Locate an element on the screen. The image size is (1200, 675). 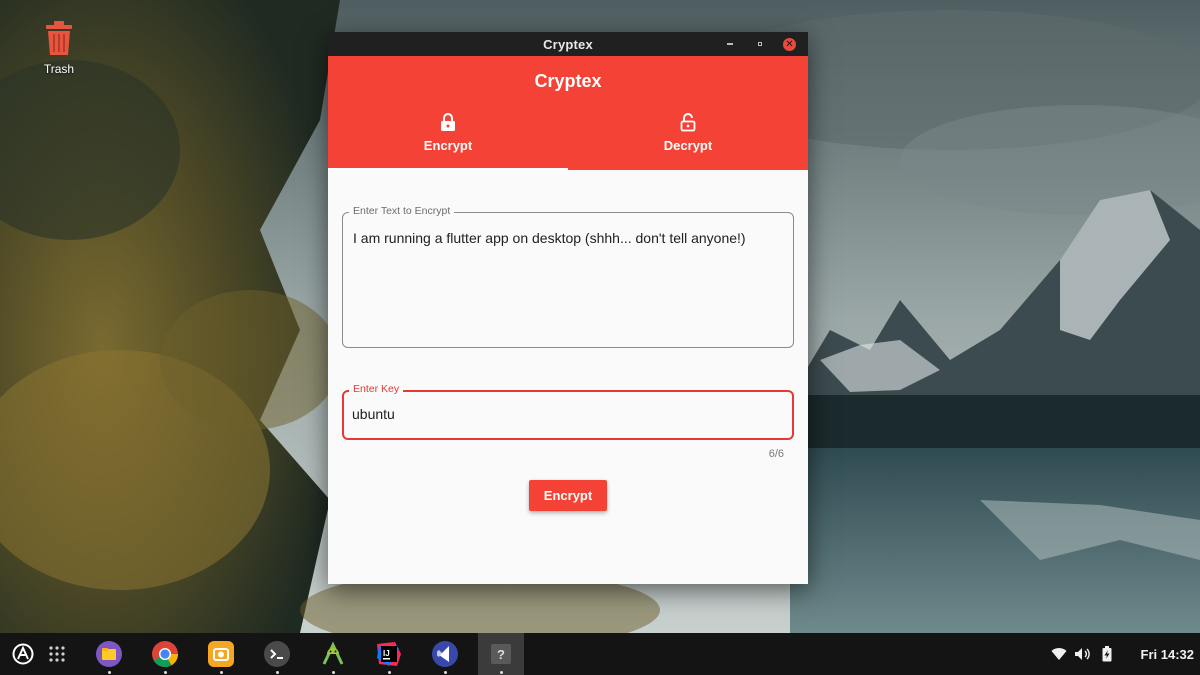
taskbar-cryptex: ? is located at coordinates (501, 654).